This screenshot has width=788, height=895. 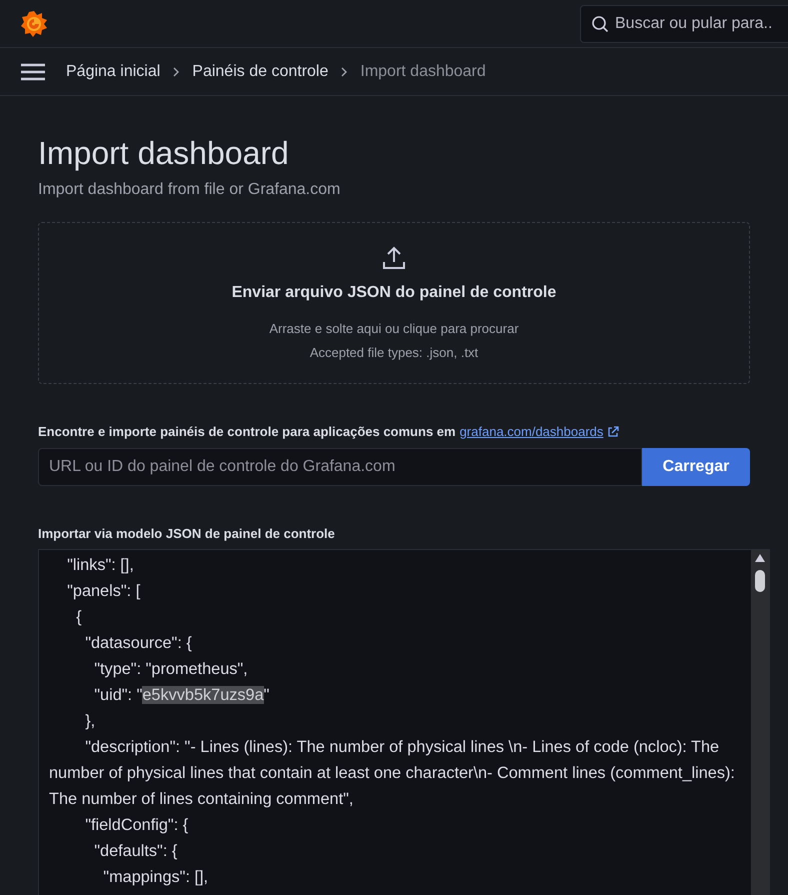 I want to click on page-subtitle: Import dashboard from file or Grafana.com, so click(x=190, y=190).